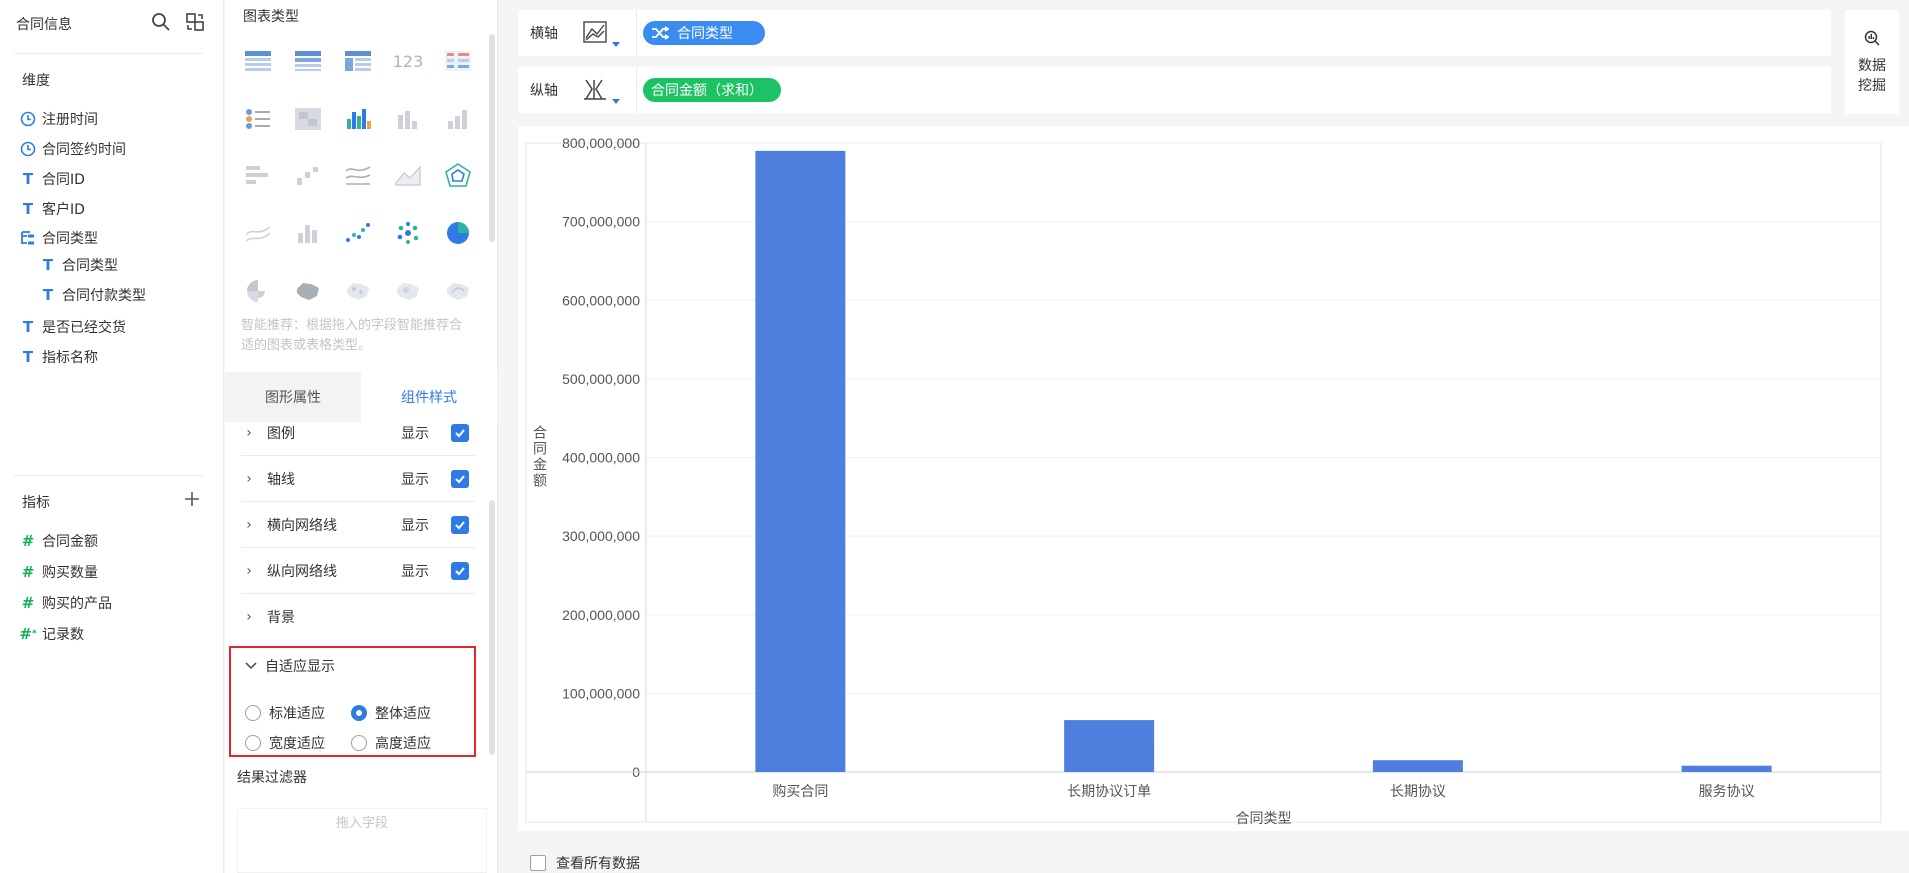 The height and width of the screenshot is (873, 1909). What do you see at coordinates (358, 479) in the screenshot?
I see `property-axis-line: › 轴线 显示` at bounding box center [358, 479].